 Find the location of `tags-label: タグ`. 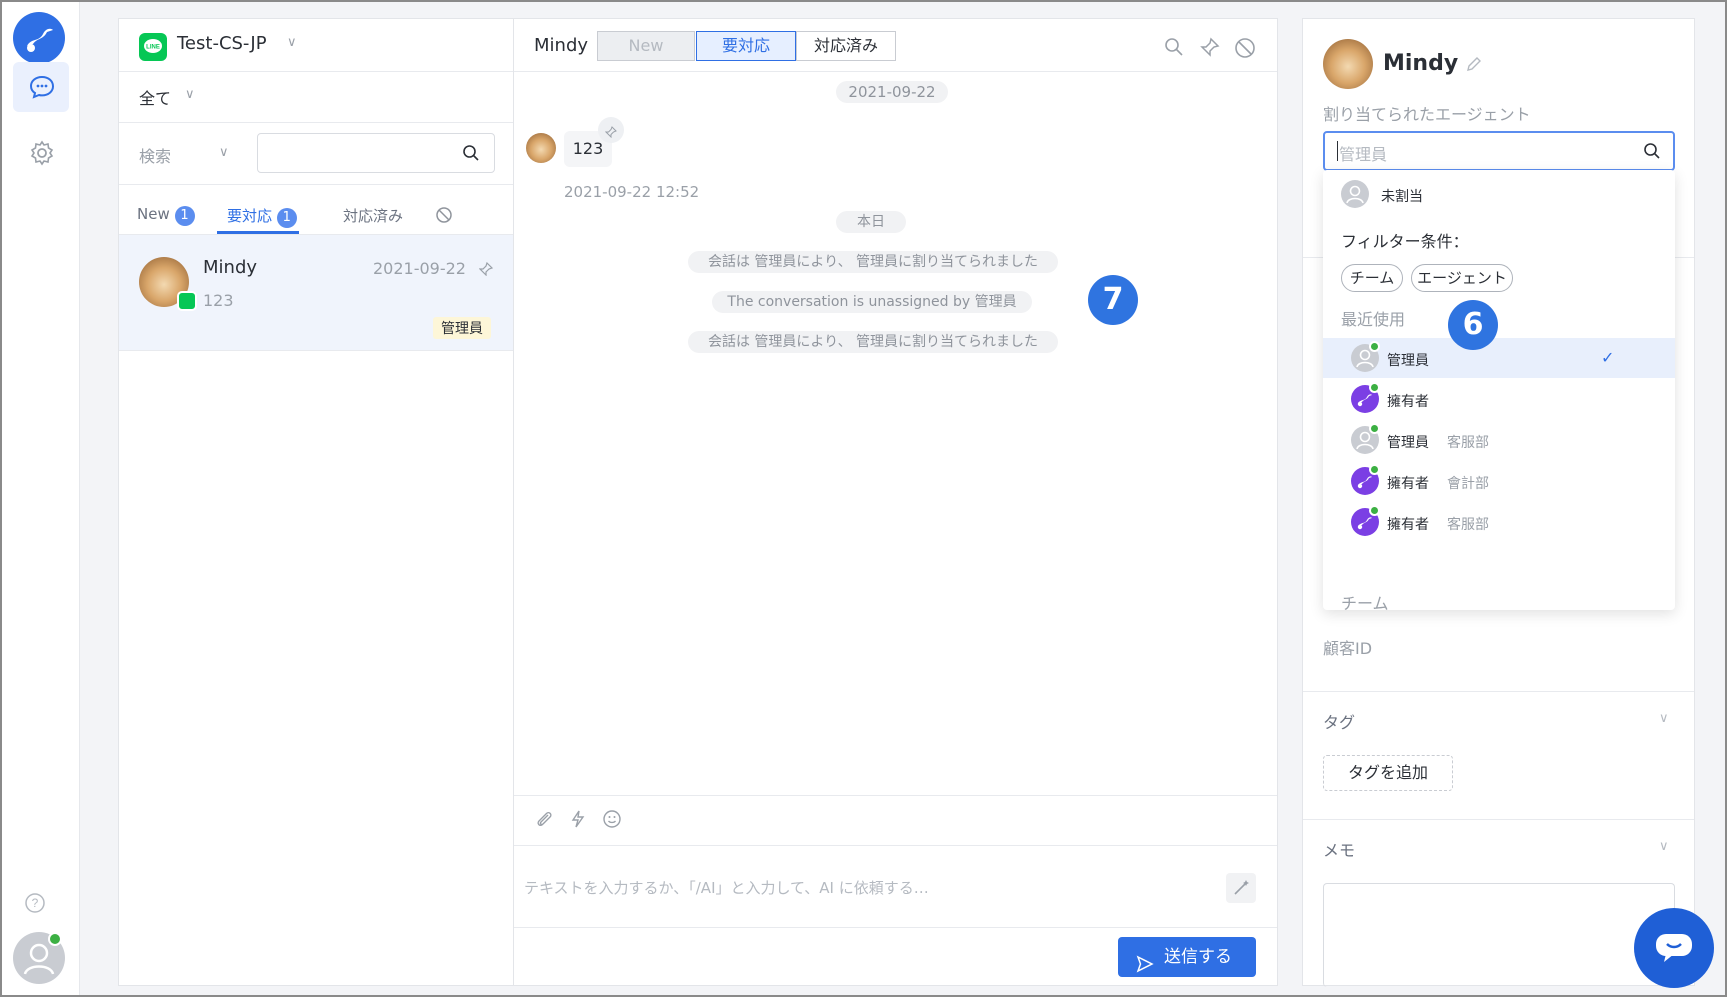

tags-label: タグ is located at coordinates (1339, 722).